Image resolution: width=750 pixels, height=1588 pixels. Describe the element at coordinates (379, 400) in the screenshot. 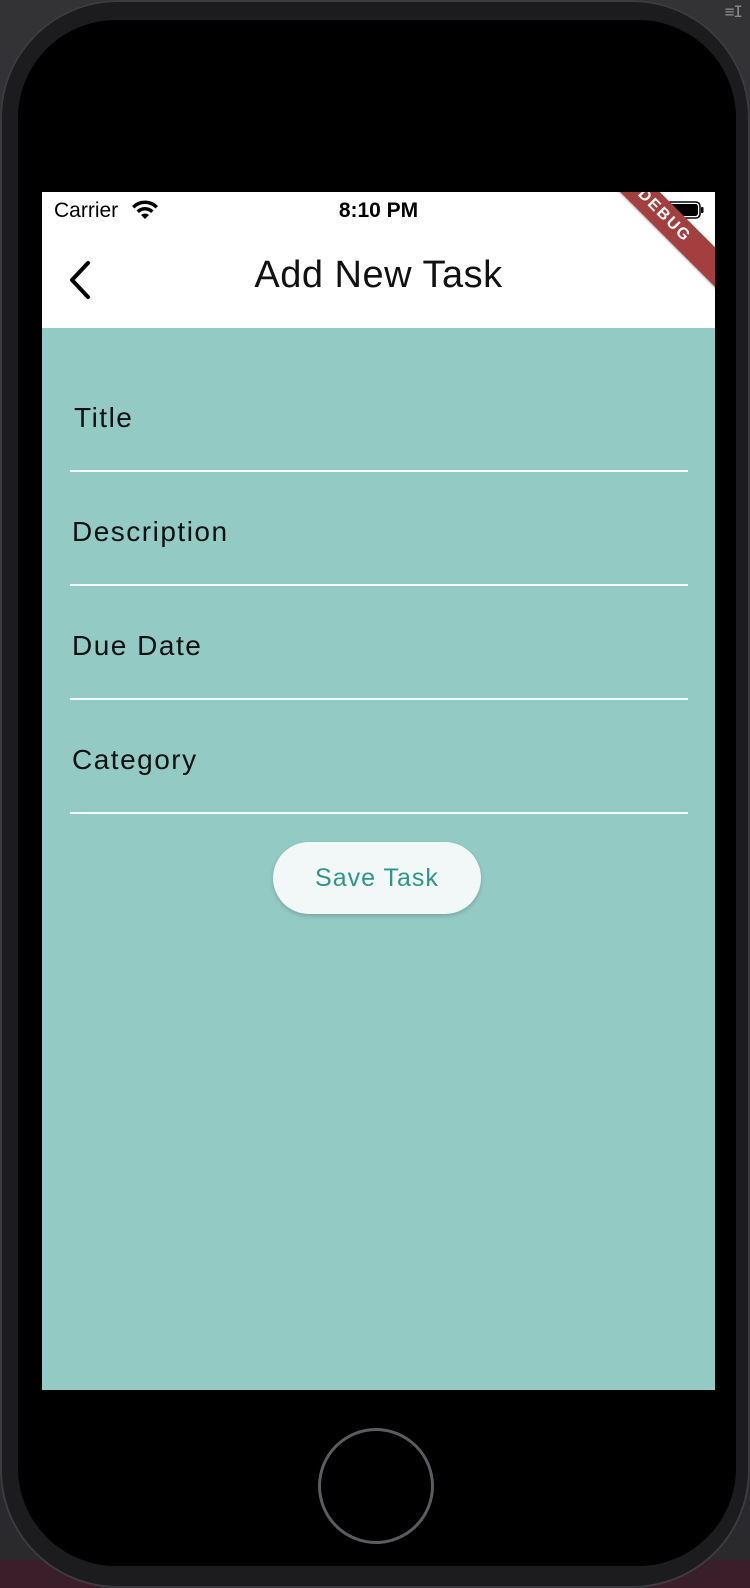

I see `title-field: Title` at that location.